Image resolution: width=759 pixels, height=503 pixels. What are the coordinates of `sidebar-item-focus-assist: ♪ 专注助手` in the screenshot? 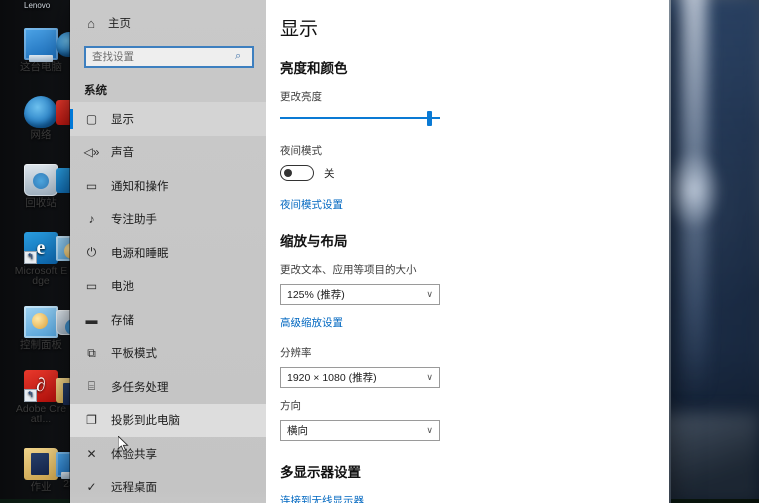 It's located at (168, 220).